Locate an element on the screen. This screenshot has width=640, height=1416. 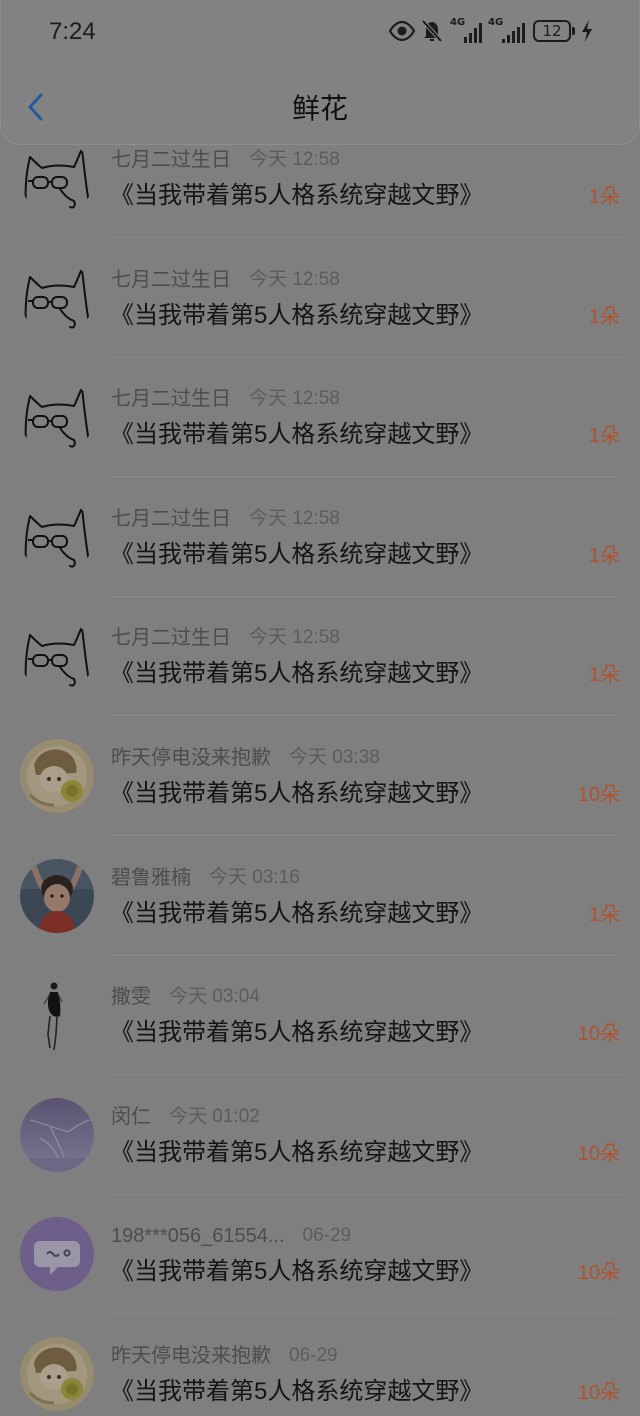
app-header: 7:24 4G 4G 12 鲜花 is located at coordinates (320, 72).